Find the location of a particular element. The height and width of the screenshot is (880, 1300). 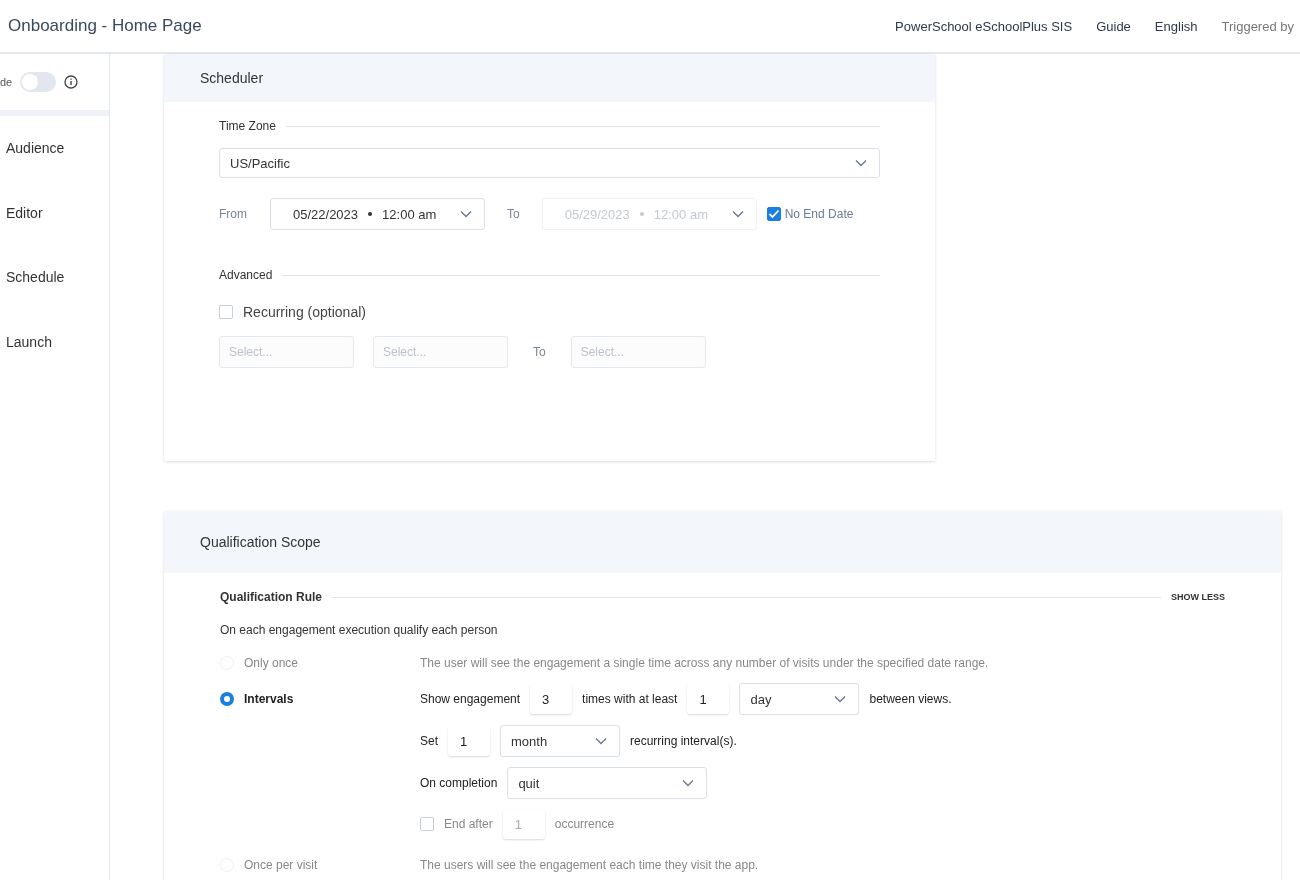

header-link: PowerSchool eSchoolPlus SIS is located at coordinates (984, 26).